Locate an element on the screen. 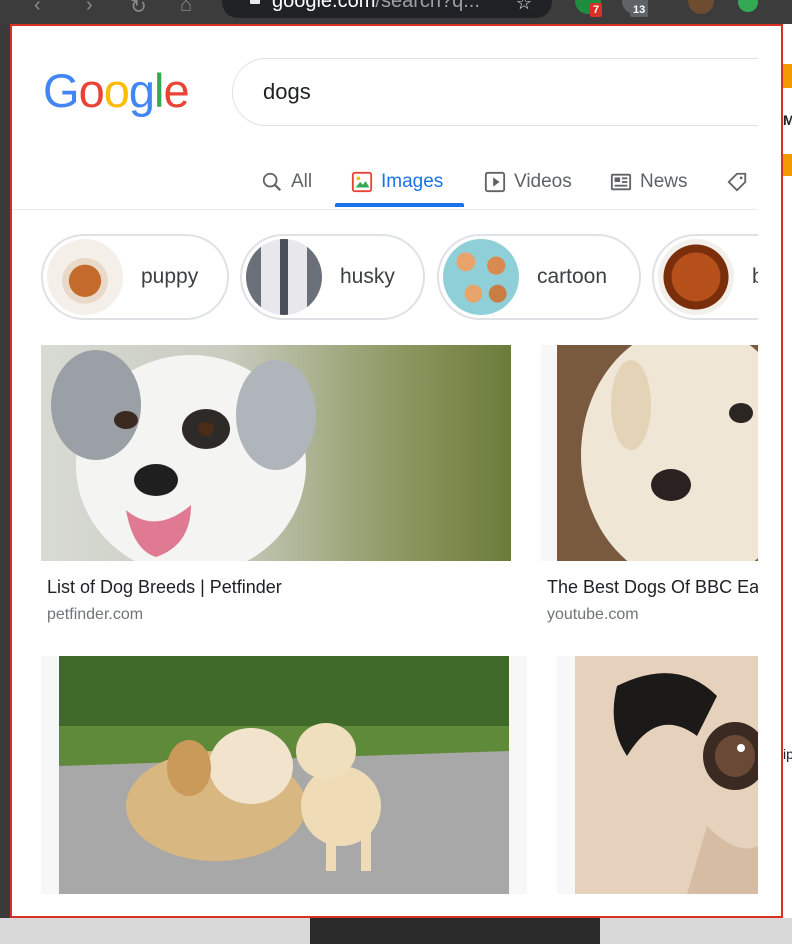 The image size is (792, 944). search-tabs: All Images Videos News is located at coordinates (385, 182).